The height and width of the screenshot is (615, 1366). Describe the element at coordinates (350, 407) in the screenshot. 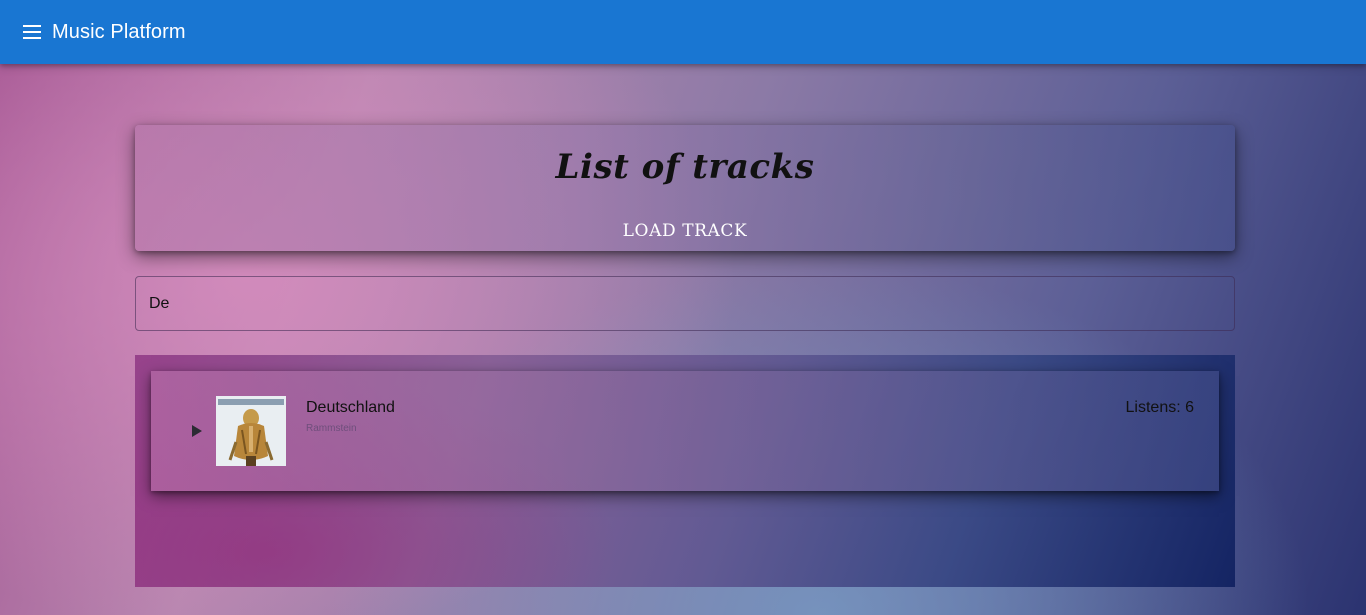

I see `track-title: Deutschland` at that location.